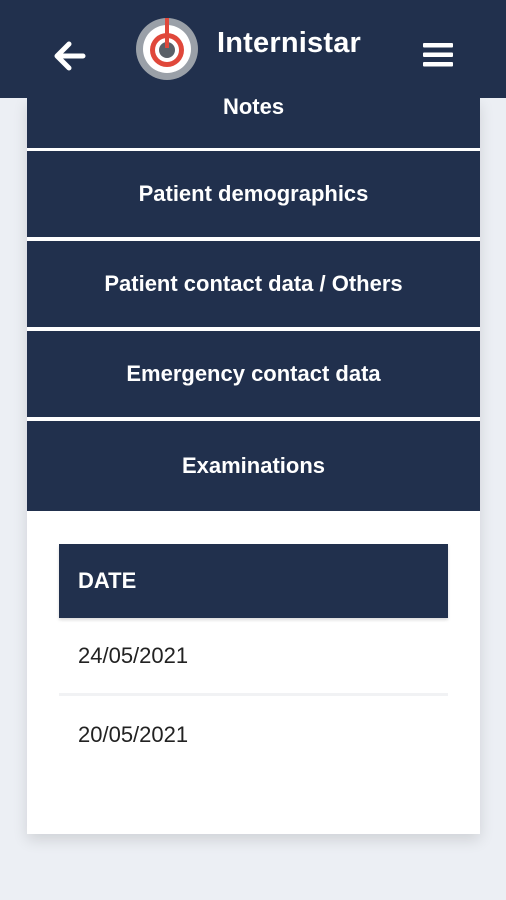  I want to click on arrow-left-icon, so click(70, 56).